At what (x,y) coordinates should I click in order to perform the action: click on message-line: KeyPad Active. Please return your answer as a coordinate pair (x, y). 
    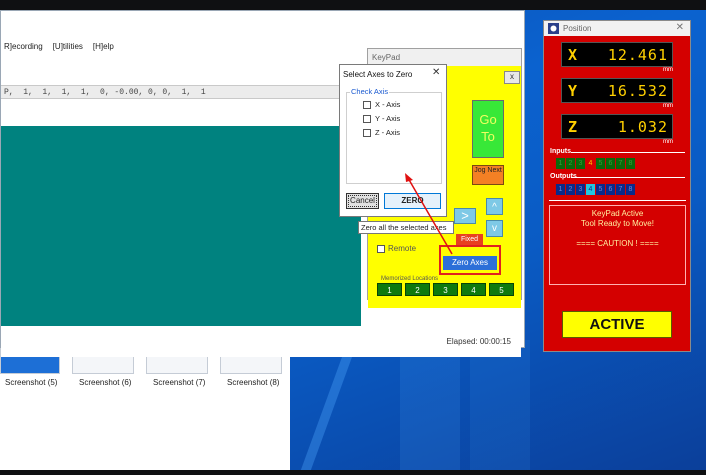
    Looking at the image, I should click on (617, 213).